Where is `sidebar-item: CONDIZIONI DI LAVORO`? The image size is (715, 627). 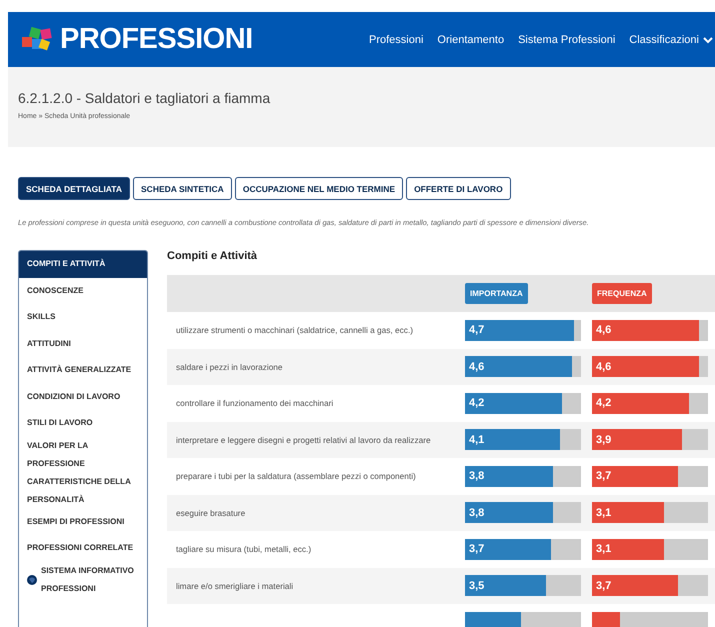
sidebar-item: CONDIZIONI DI LAVORO is located at coordinates (83, 397).